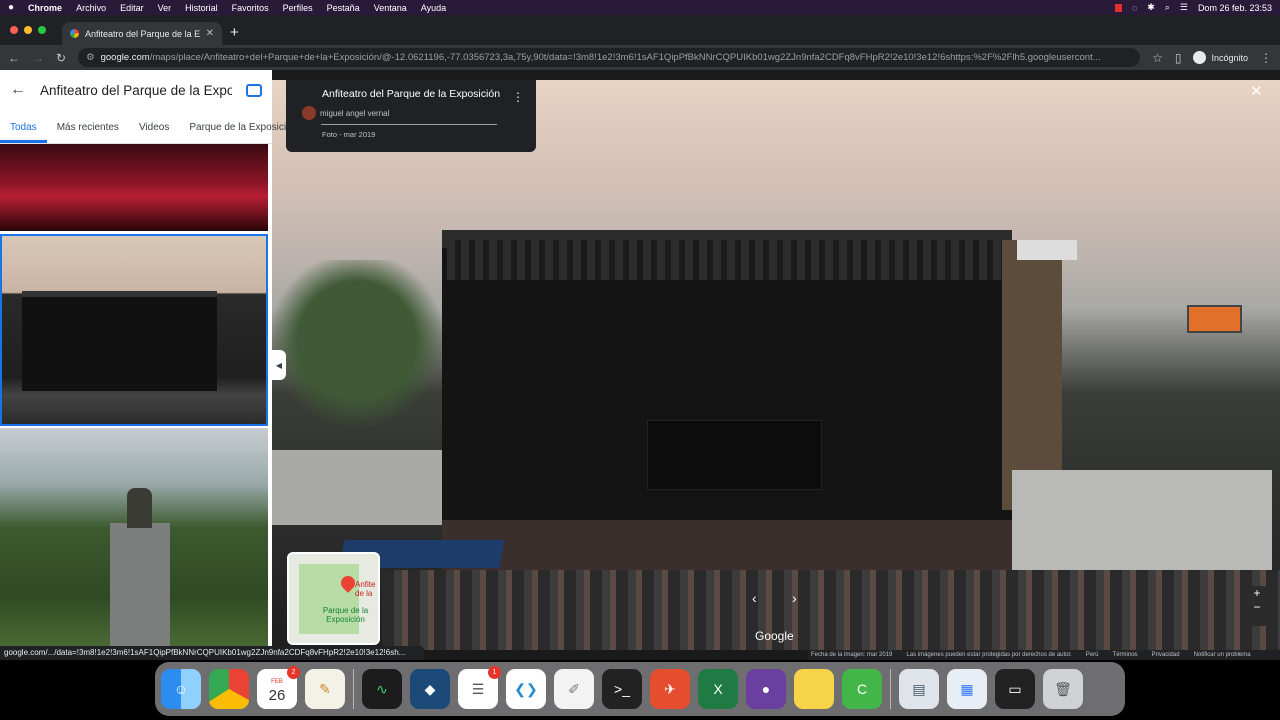  I want to click on photo-right-wall, so click(1142, 525).